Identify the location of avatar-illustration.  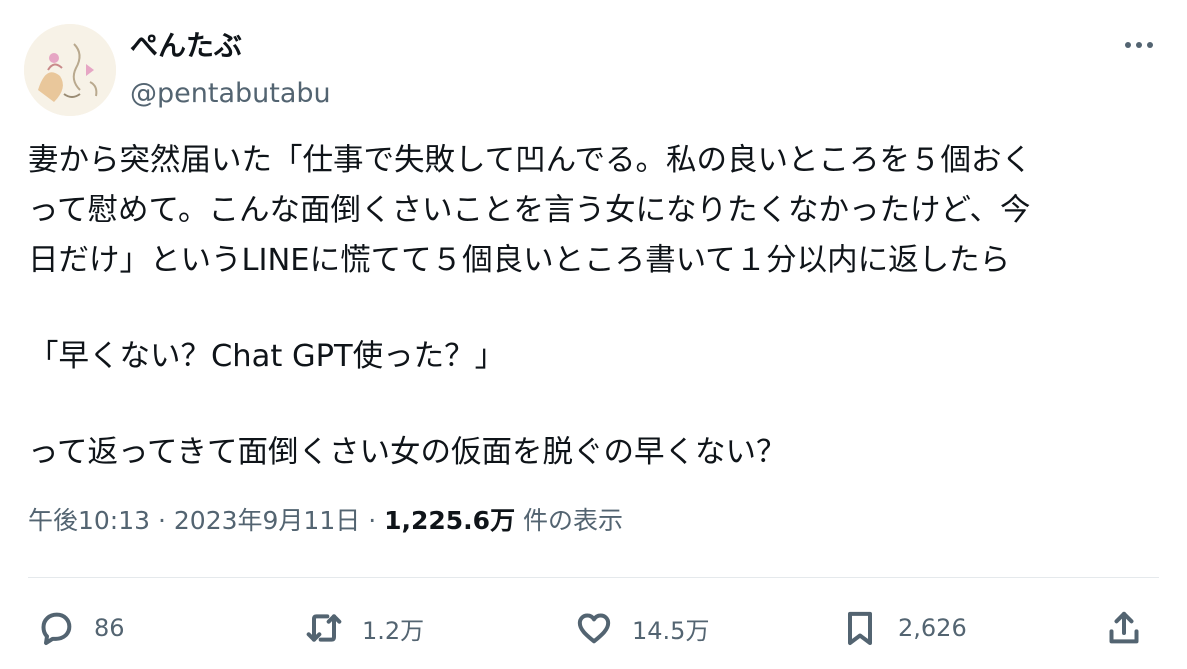
(70, 70).